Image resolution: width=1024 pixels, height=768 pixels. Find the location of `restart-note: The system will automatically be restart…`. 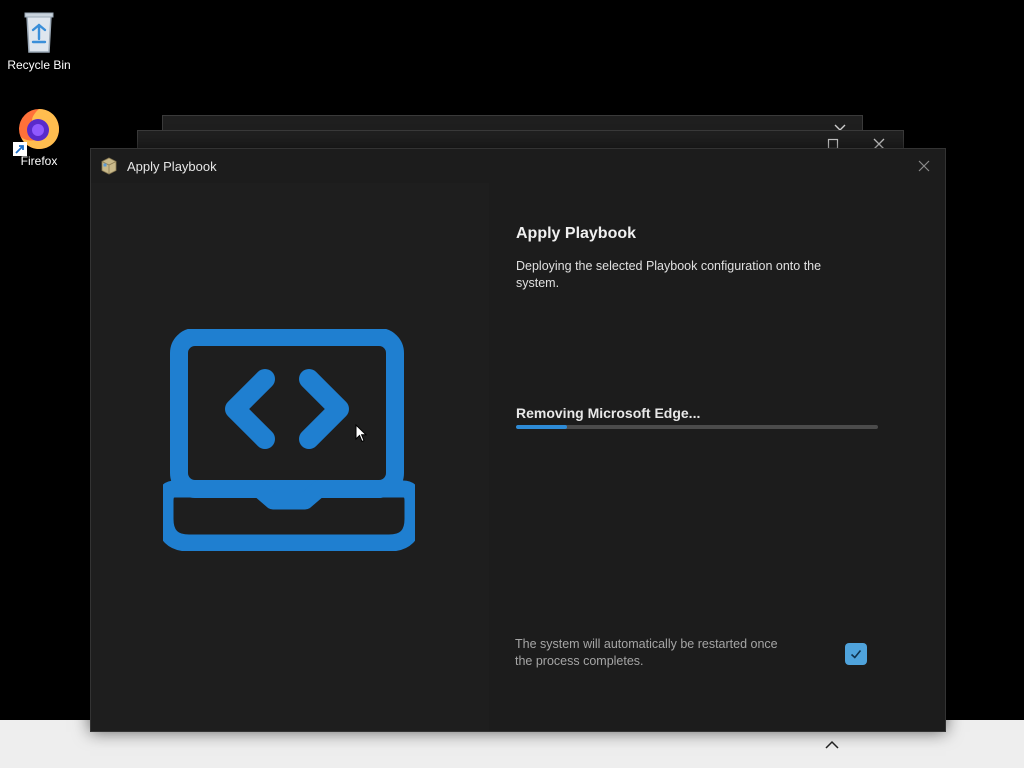

restart-note: The system will automatically be restart… is located at coordinates (646, 652).